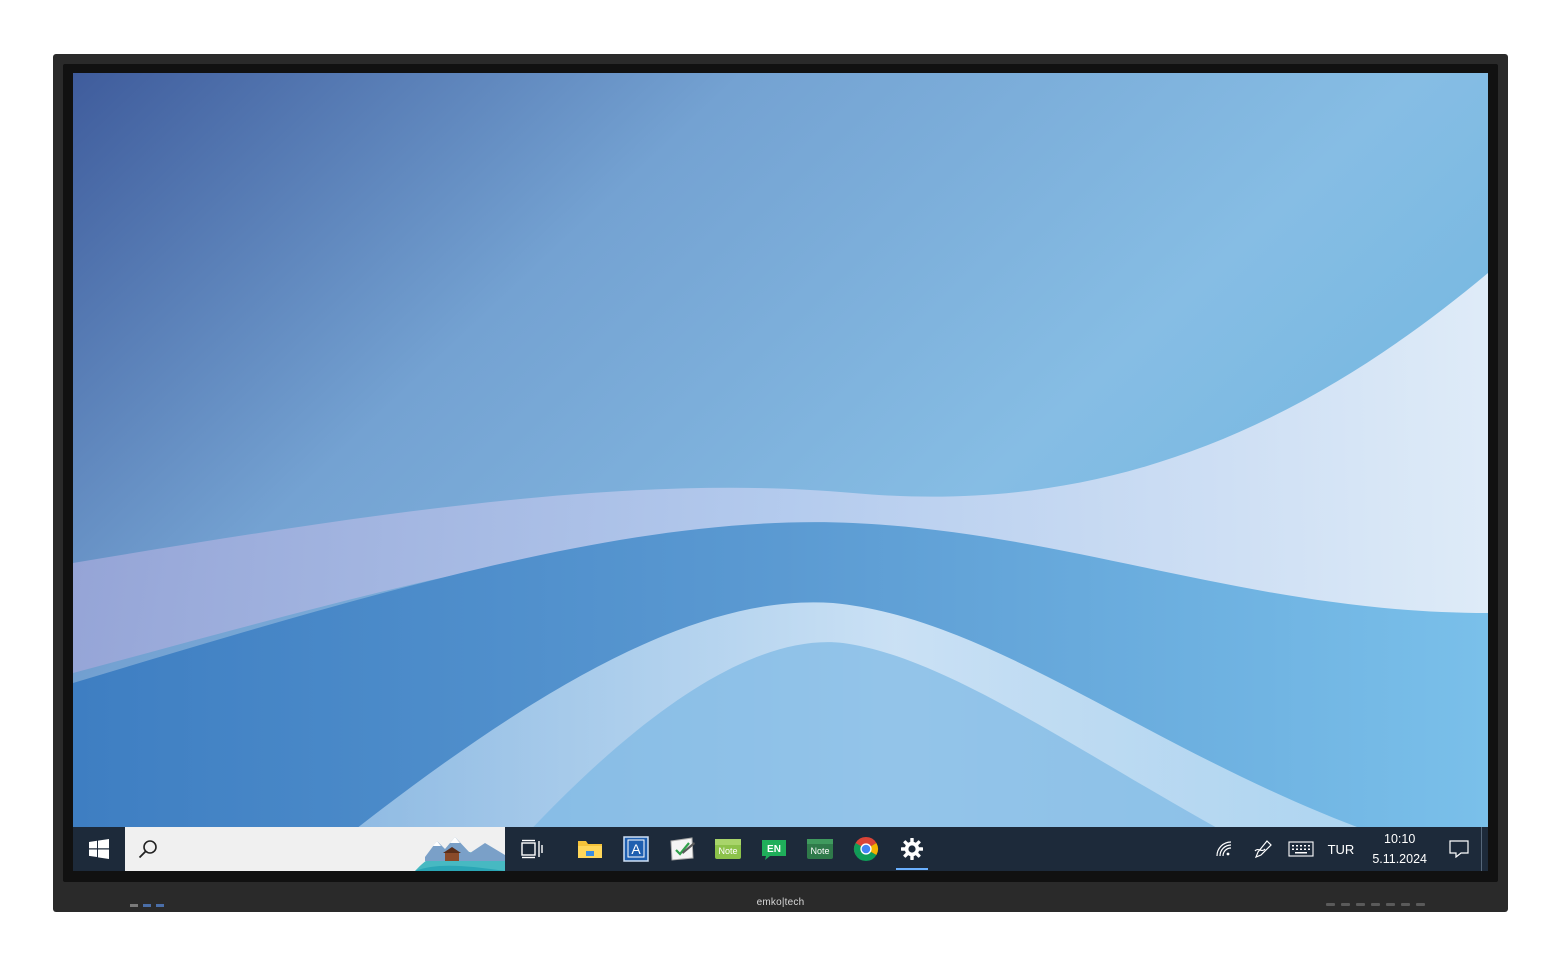 This screenshot has width=1562, height=966. I want to click on tray-keyboard, so click(1301, 849).